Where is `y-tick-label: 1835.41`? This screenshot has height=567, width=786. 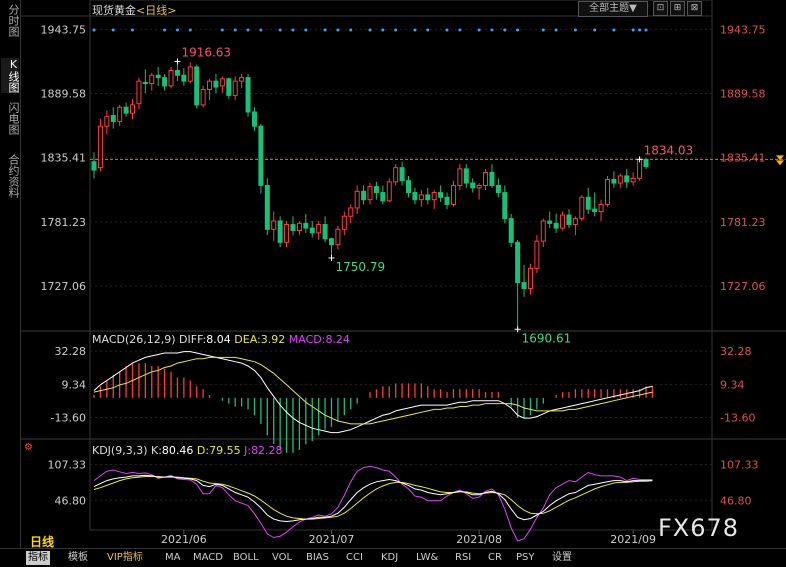 y-tick-label: 1835.41 is located at coordinates (743, 158).